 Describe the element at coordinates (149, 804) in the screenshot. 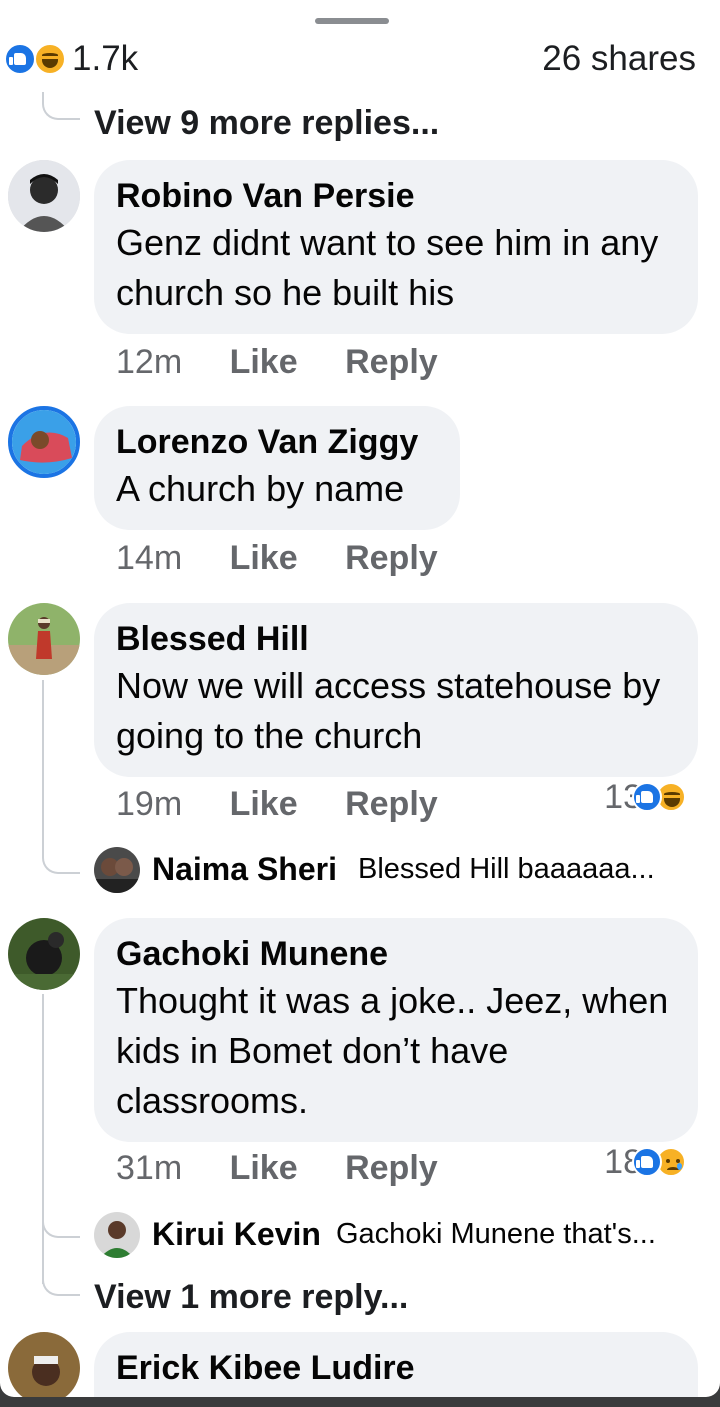

I see `comment-time: 19m` at that location.